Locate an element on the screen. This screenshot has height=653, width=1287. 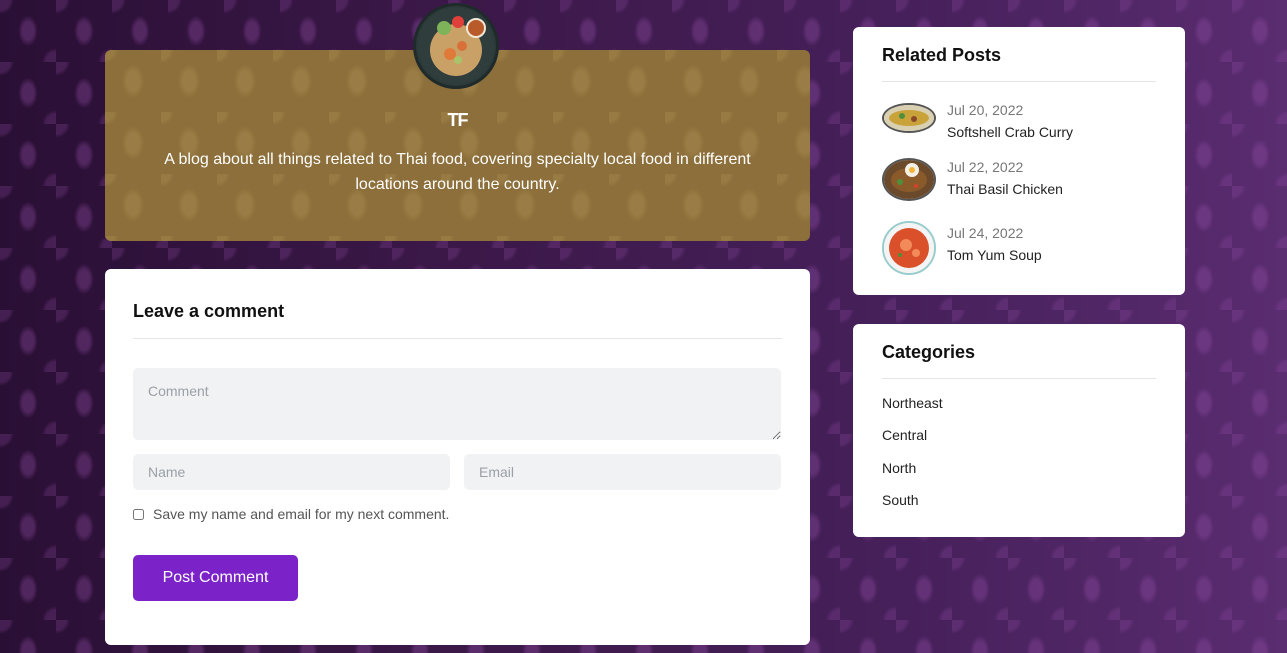
tom-yum-soup-image-icon is located at coordinates (909, 248).